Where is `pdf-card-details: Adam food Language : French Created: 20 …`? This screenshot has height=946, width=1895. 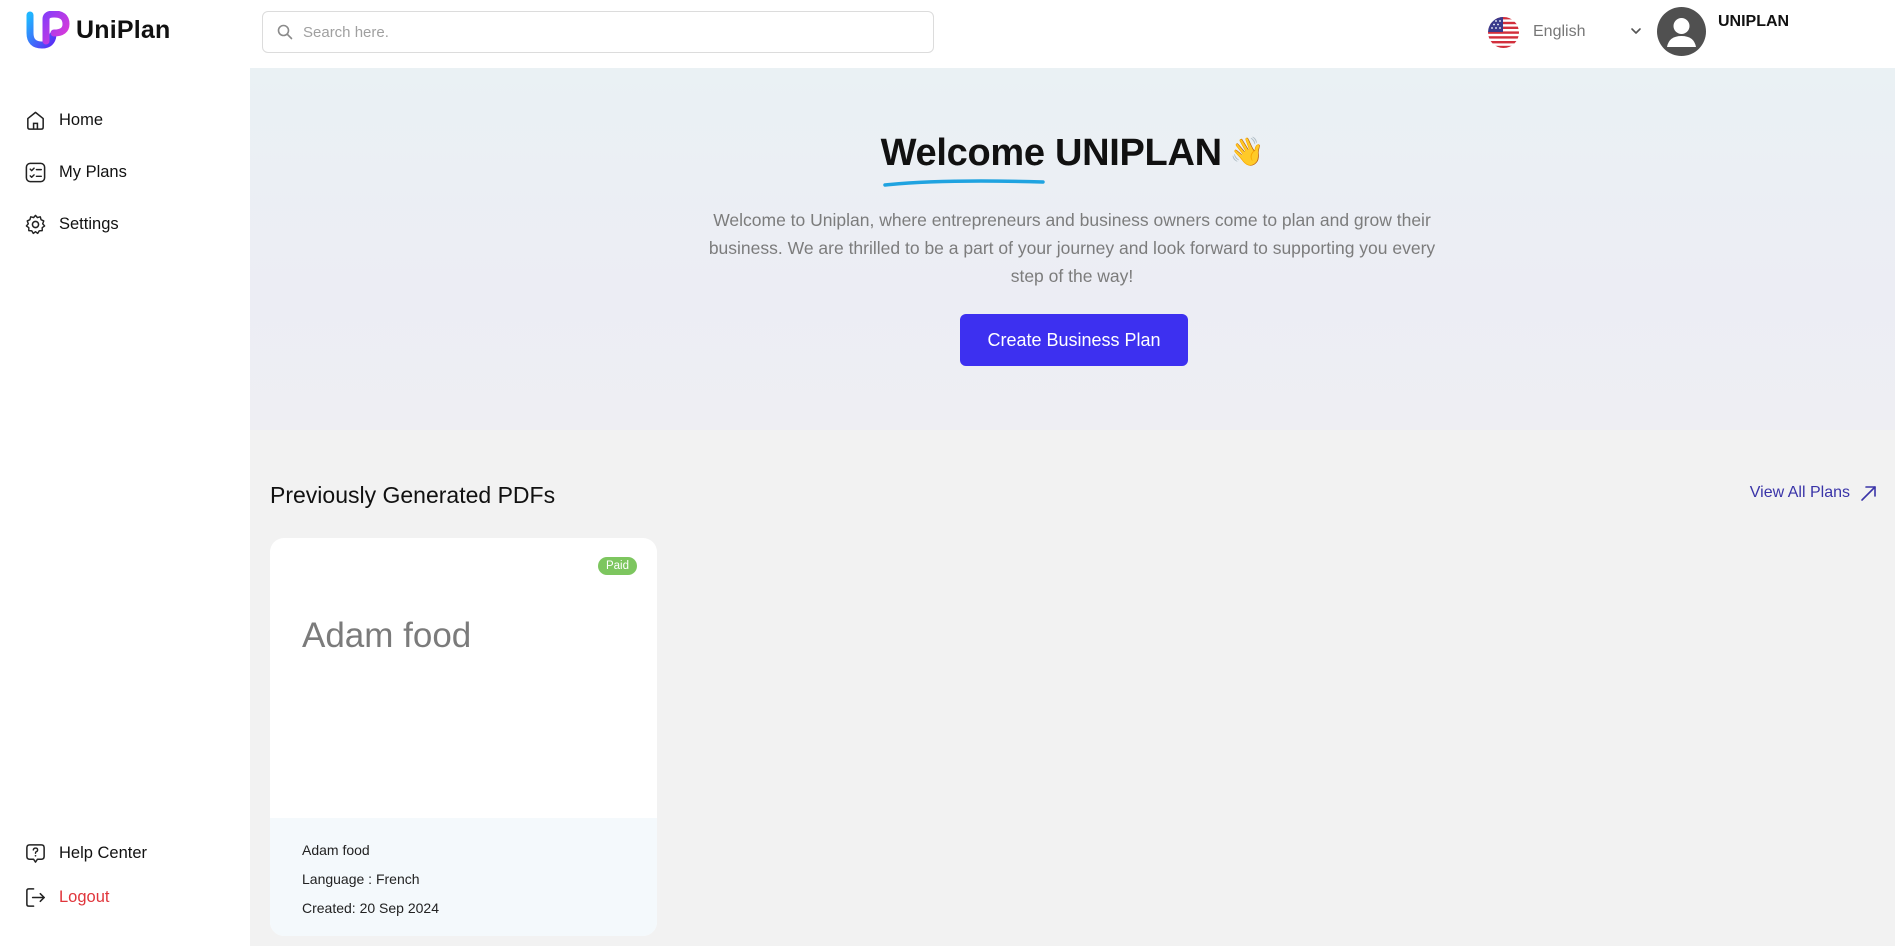
pdf-card-details: Adam food Language : French Created: 20 … is located at coordinates (463, 877).